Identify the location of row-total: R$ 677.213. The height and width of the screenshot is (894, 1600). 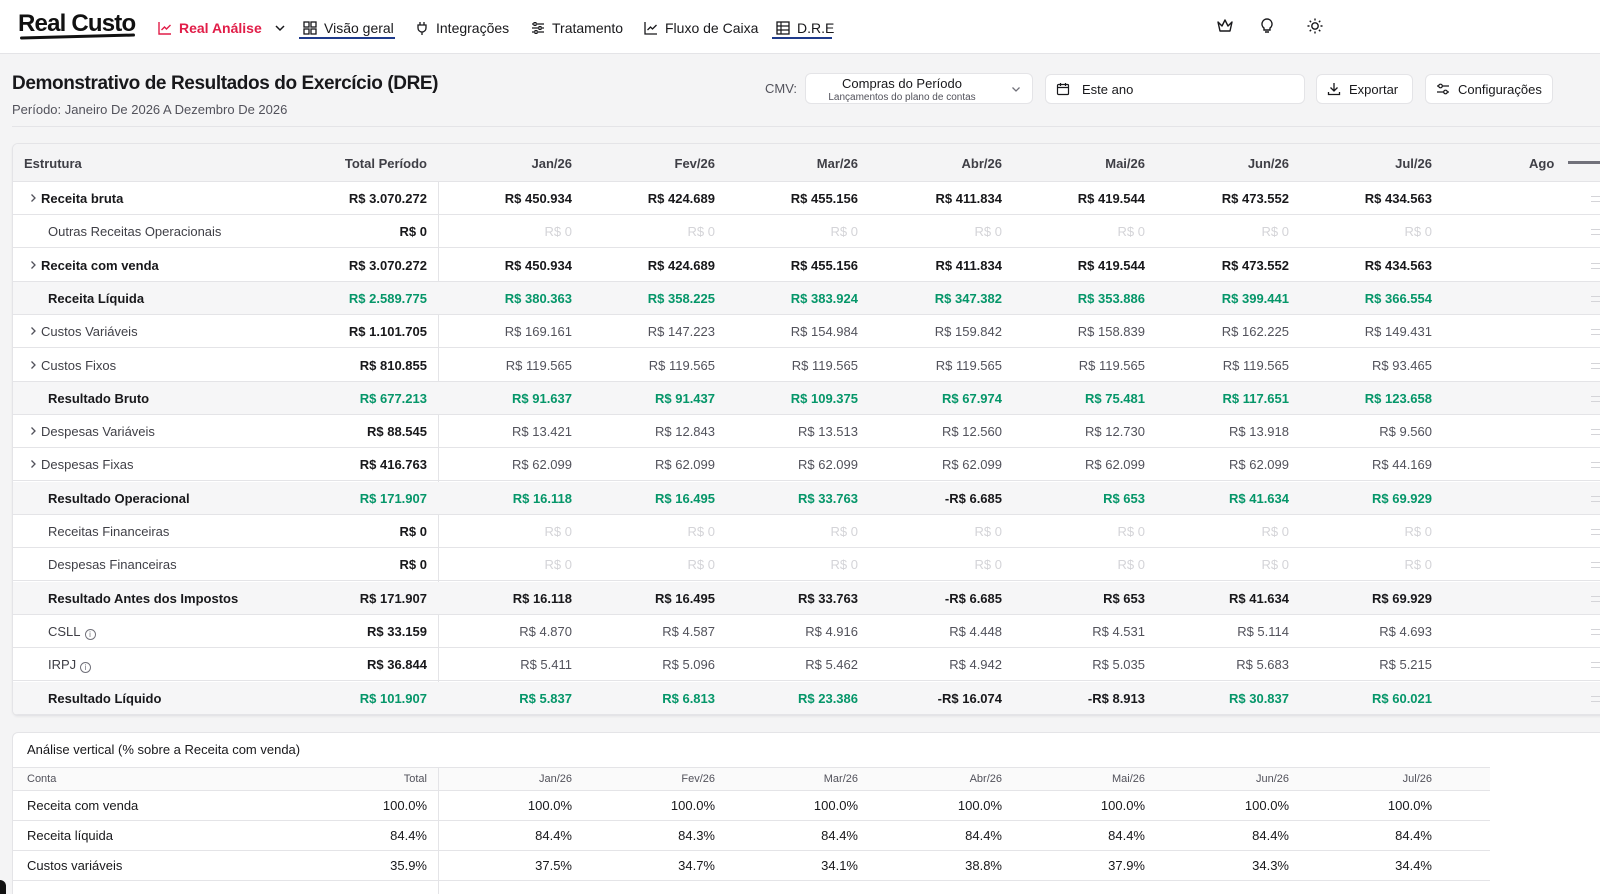
(393, 398).